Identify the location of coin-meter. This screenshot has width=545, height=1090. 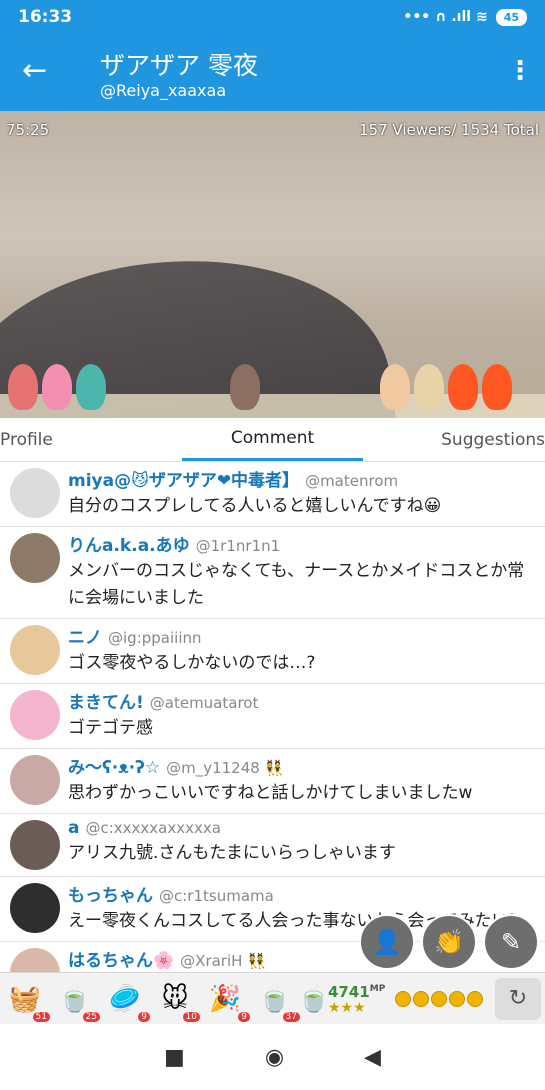
(439, 998).